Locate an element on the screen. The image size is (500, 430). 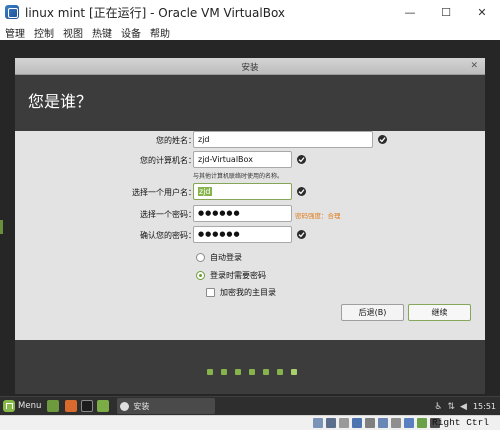
network-icon: ⇅ is located at coordinates (451, 407).